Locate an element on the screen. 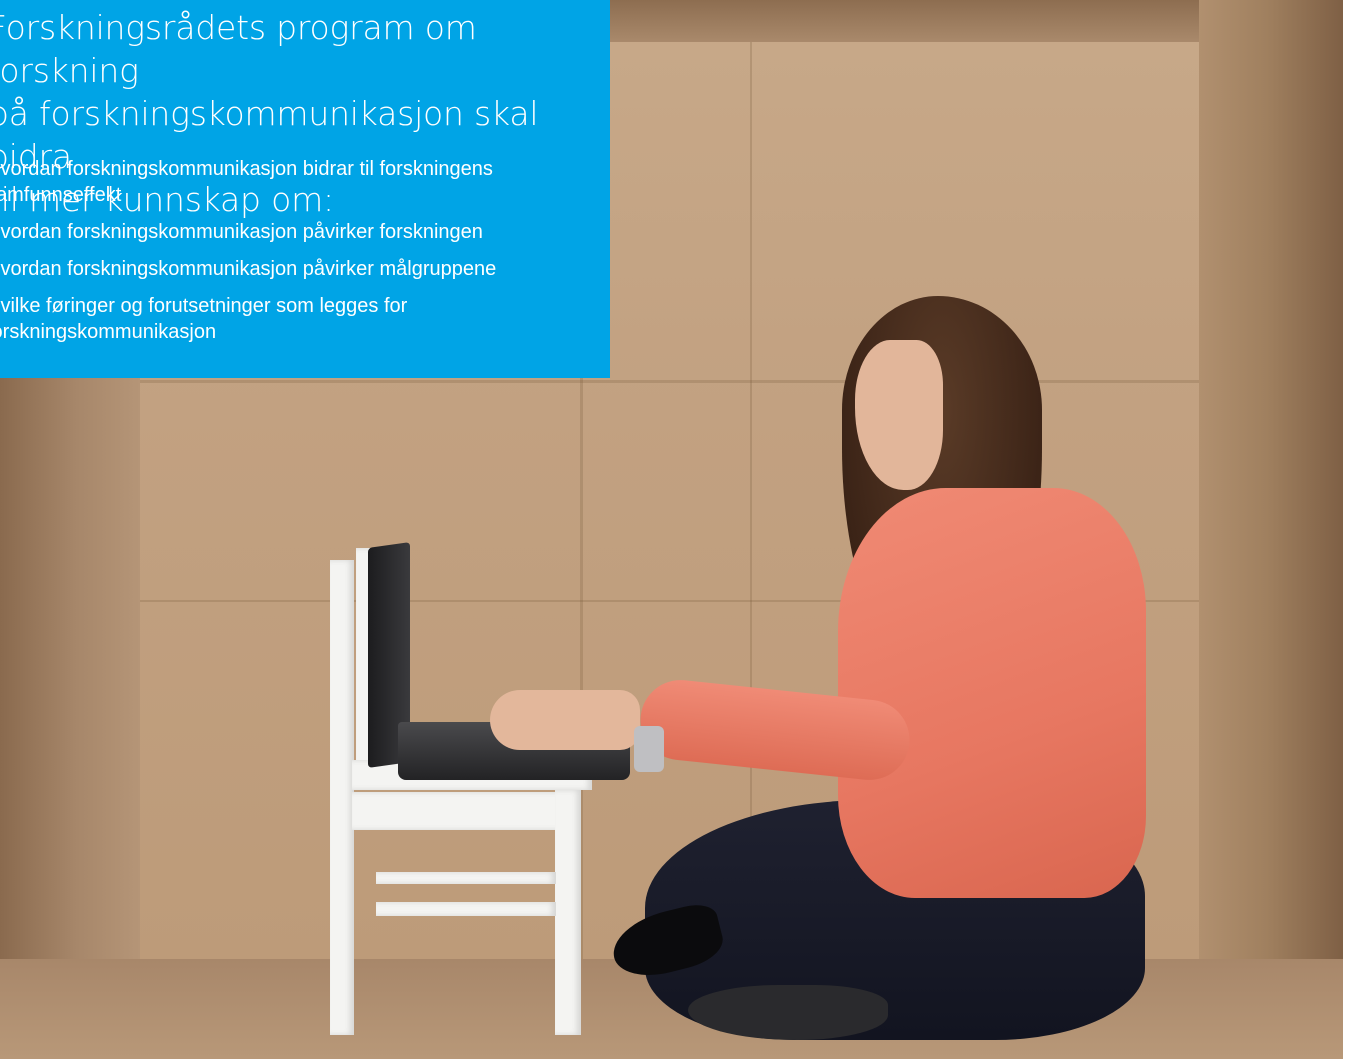 This screenshot has height=1059, width=1349. image-edge is located at coordinates (1346, 529).